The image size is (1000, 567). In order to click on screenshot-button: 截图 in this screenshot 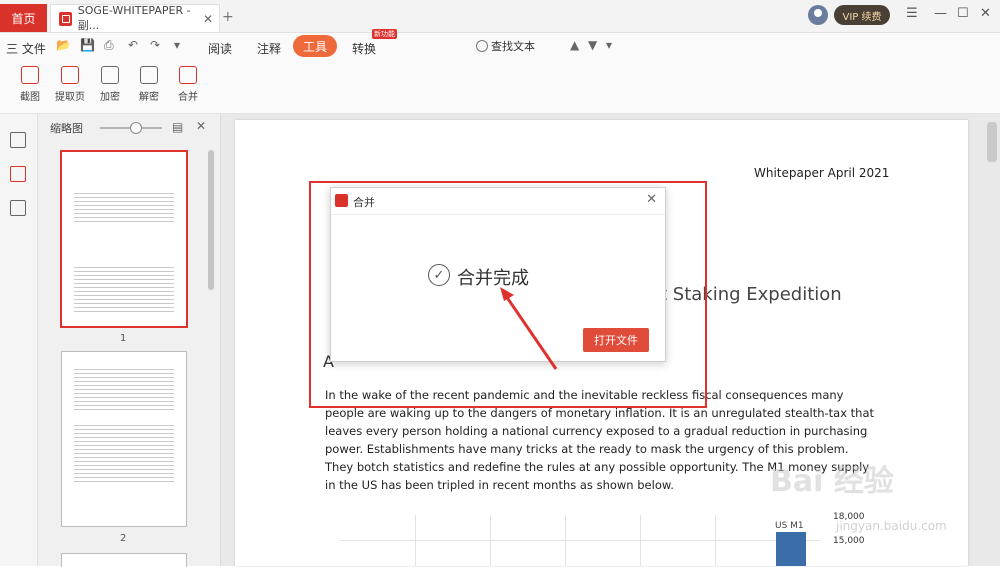, I will do `click(30, 84)`.